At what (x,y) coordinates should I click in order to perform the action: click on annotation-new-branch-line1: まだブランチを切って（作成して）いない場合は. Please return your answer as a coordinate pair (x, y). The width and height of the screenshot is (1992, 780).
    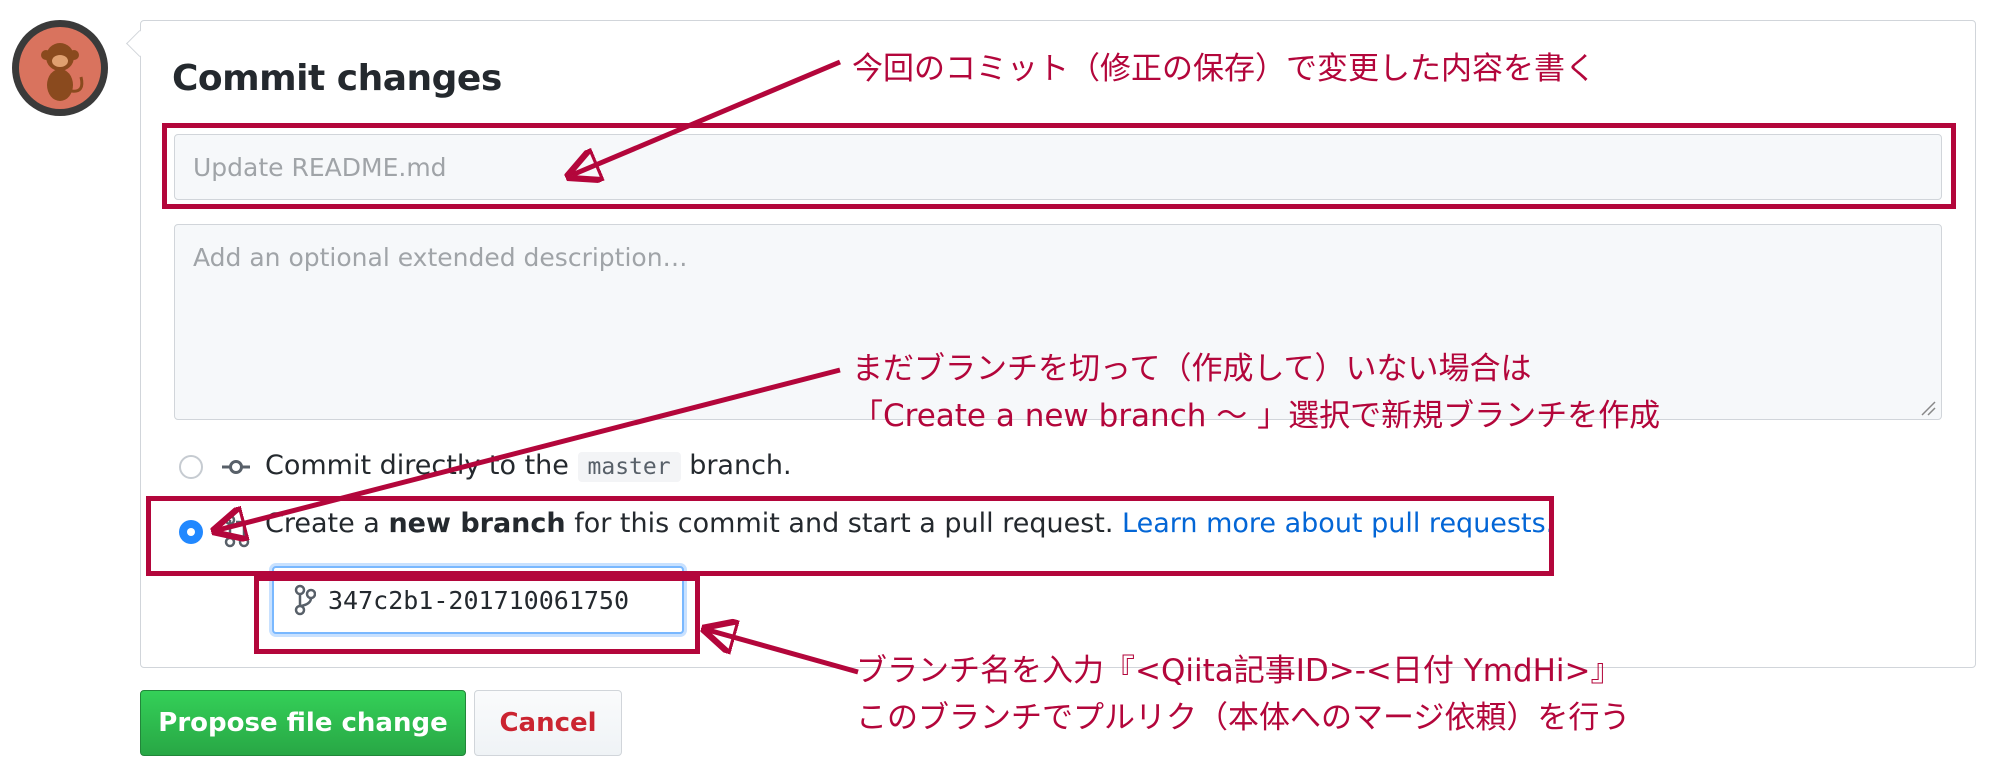
    Looking at the image, I should click on (1192, 369).